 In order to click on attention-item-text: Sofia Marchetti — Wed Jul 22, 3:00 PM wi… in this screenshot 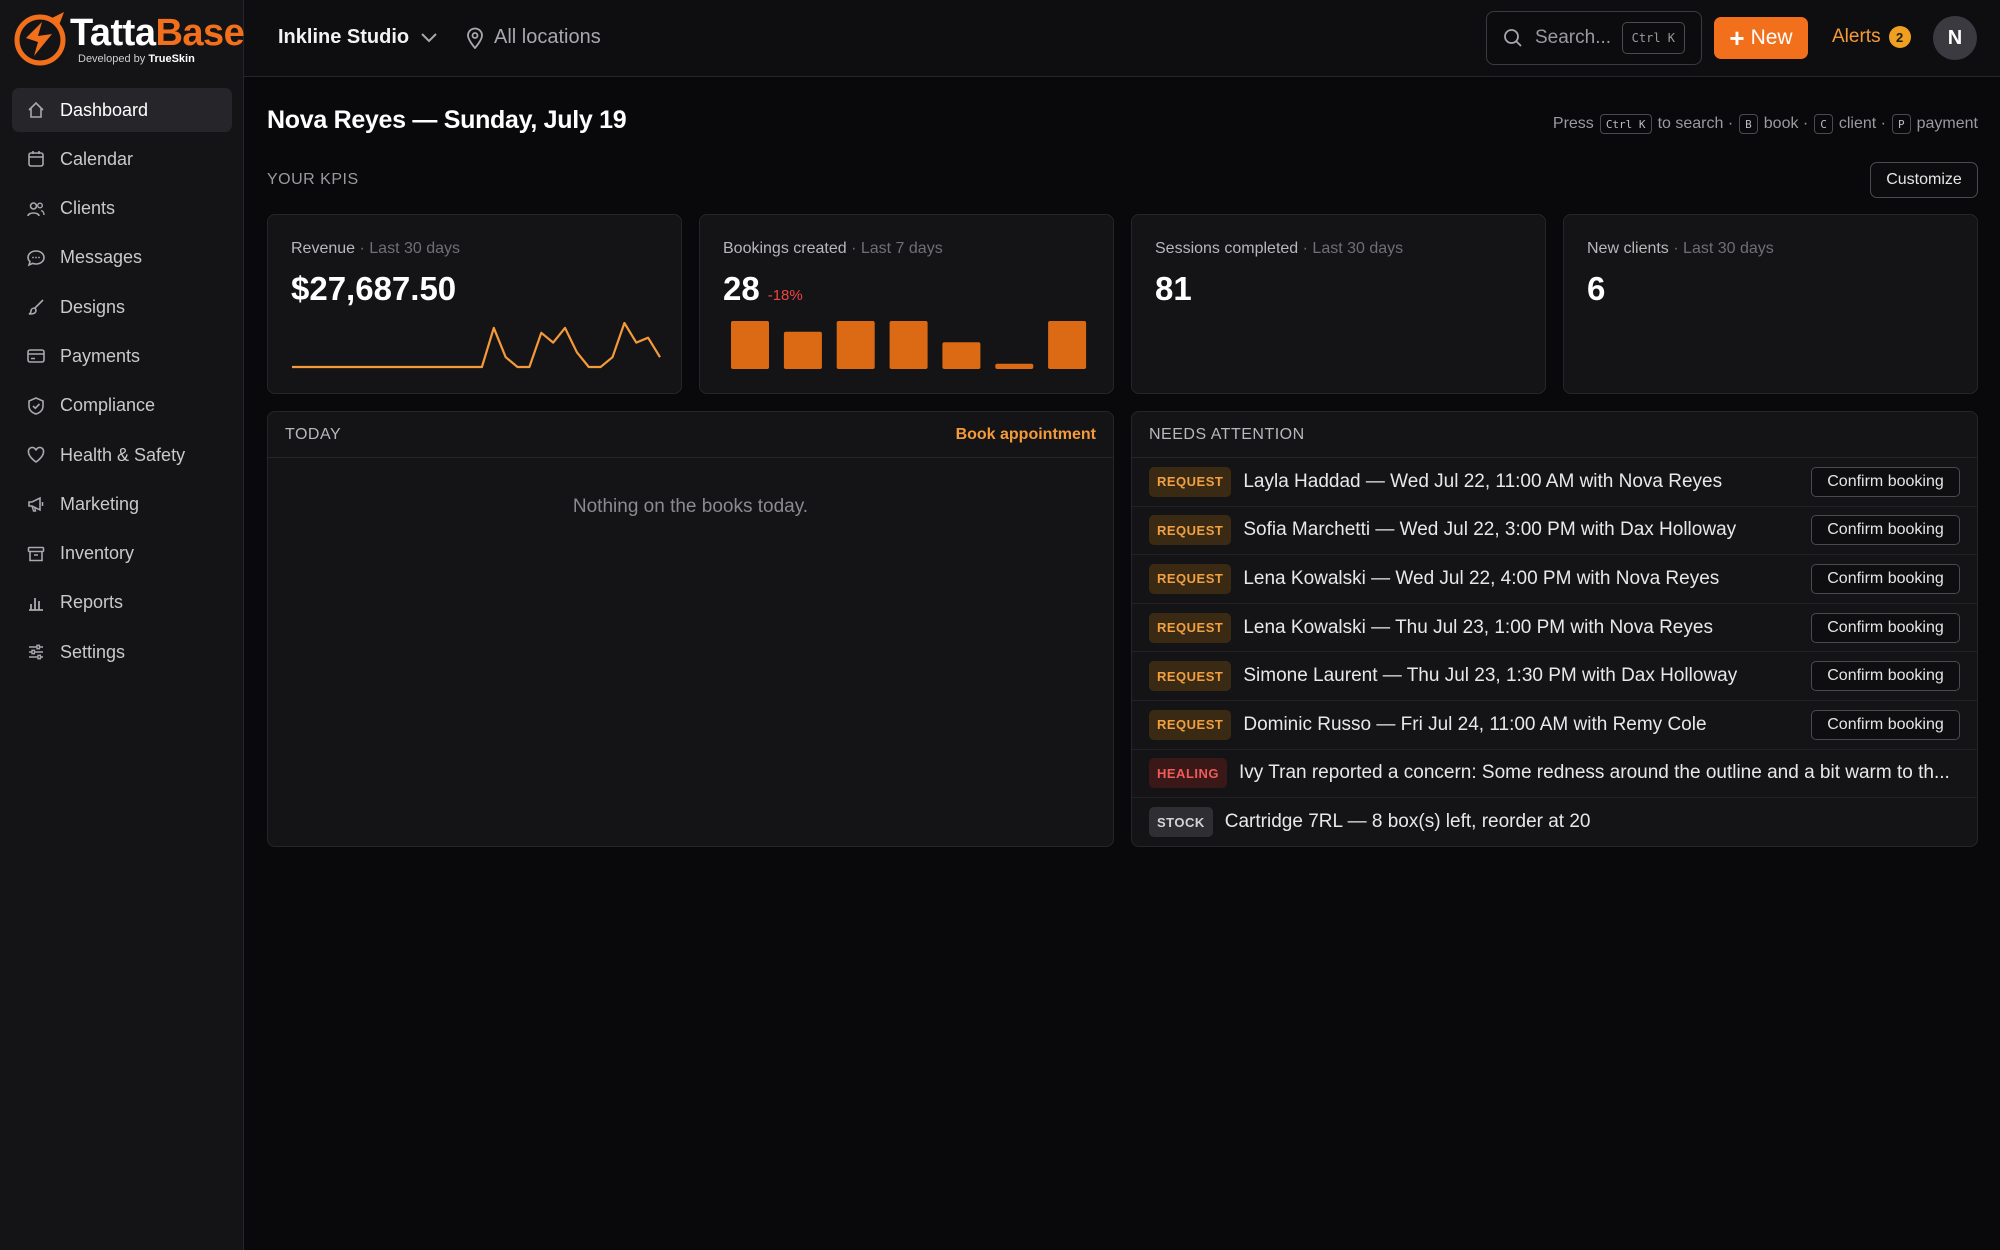, I will do `click(1490, 530)`.